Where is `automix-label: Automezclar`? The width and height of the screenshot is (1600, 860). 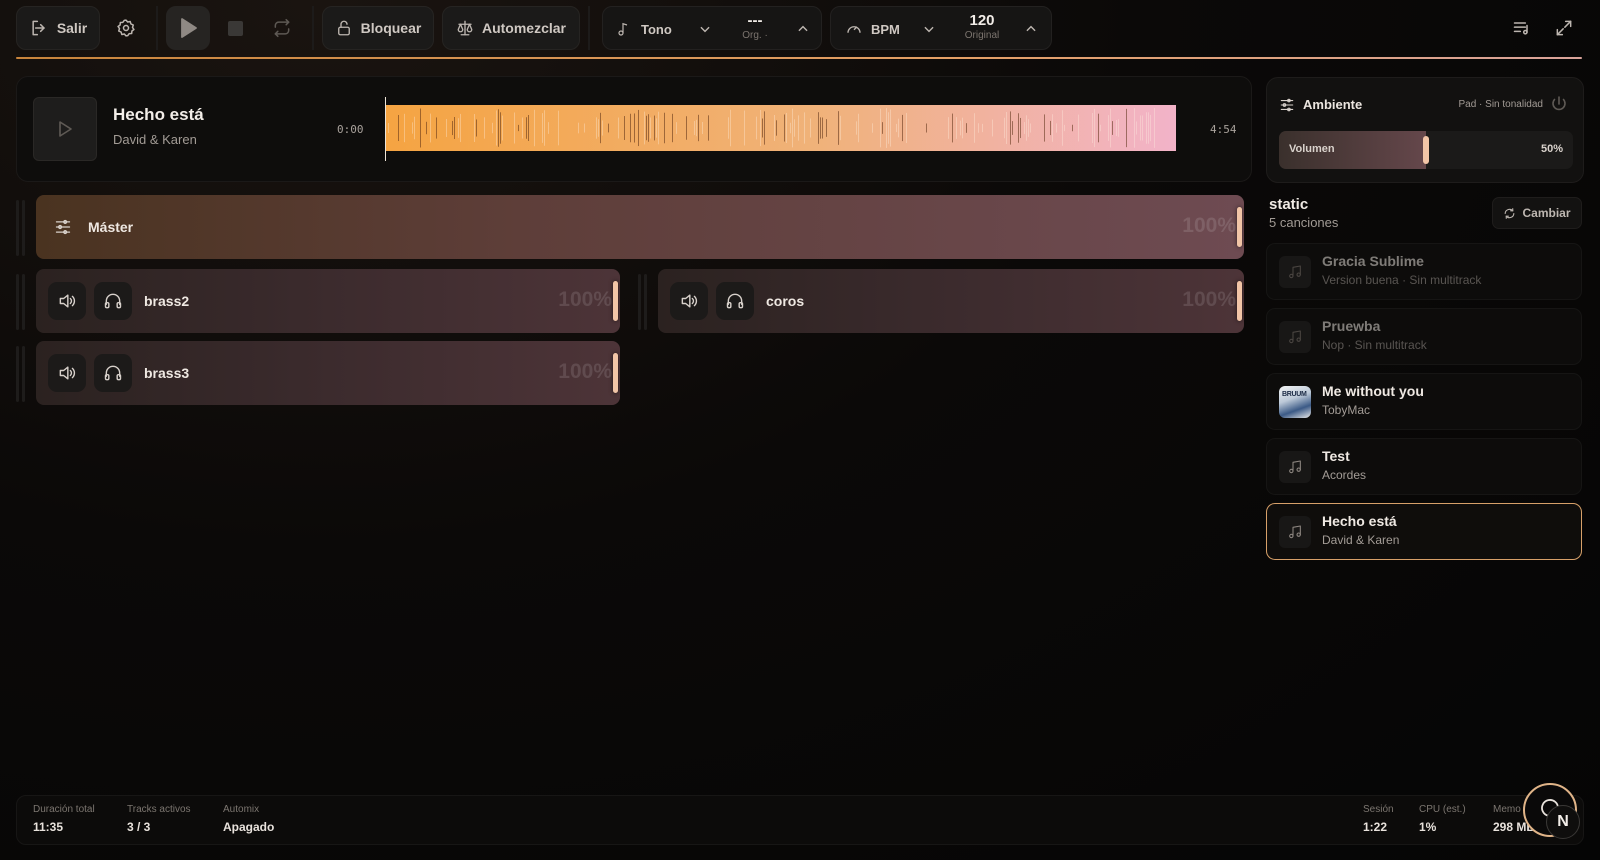 automix-label: Automezclar is located at coordinates (524, 28).